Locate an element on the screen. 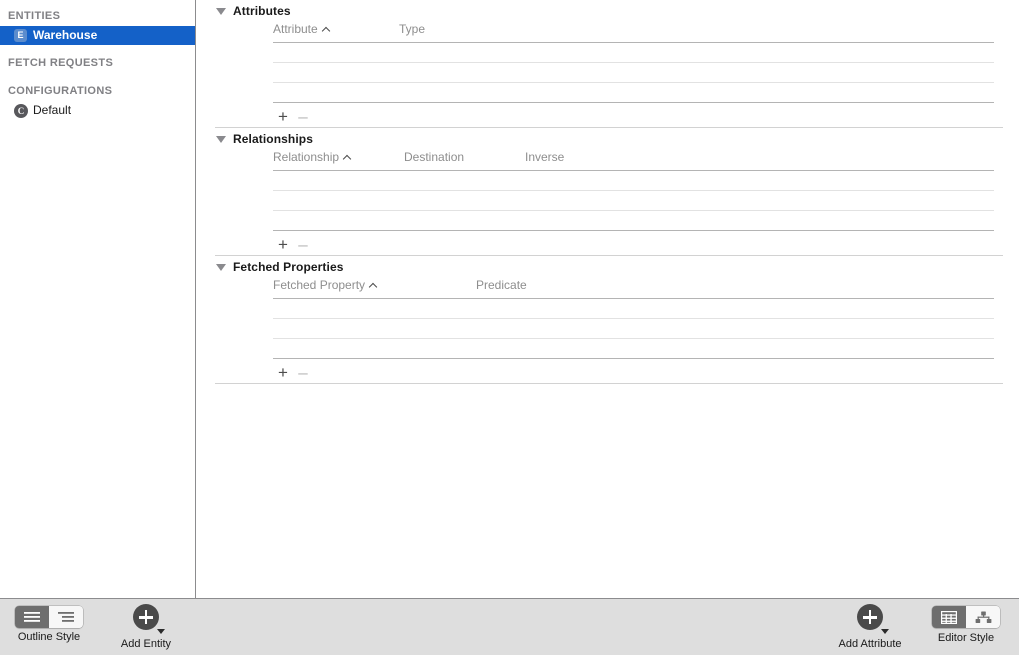 This screenshot has height=655, width=1019. column-header-fetched-property: Fetched Property is located at coordinates (374, 285).